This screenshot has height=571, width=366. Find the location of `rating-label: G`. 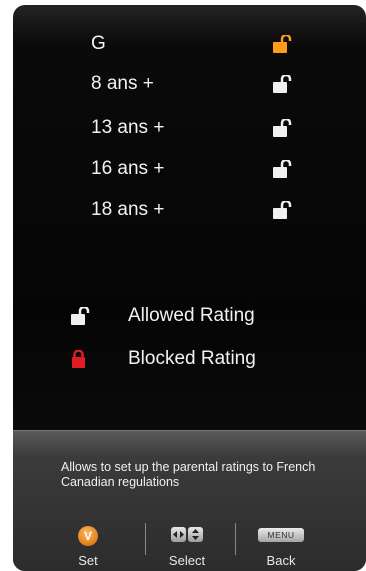

rating-label: G is located at coordinates (98, 43).